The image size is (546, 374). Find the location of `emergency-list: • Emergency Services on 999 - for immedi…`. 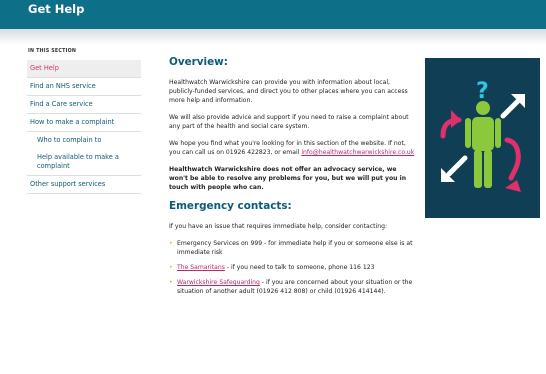

emergency-list: • Emergency Services on 999 - for immedi… is located at coordinates (292, 267).